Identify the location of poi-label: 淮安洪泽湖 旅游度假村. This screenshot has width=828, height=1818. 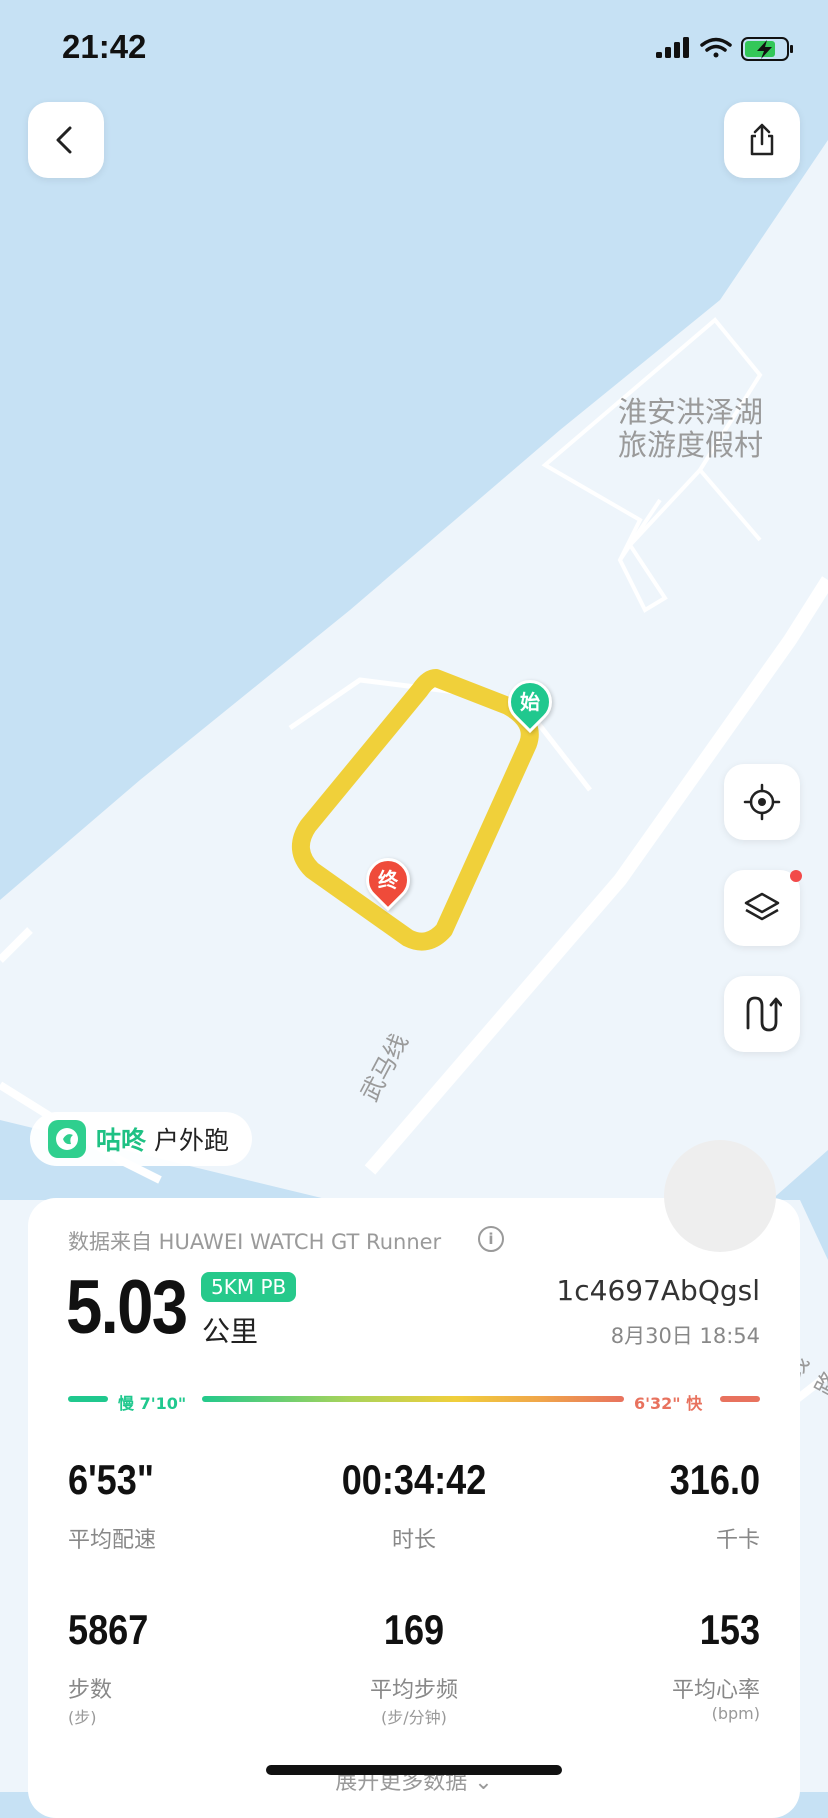
(698, 429).